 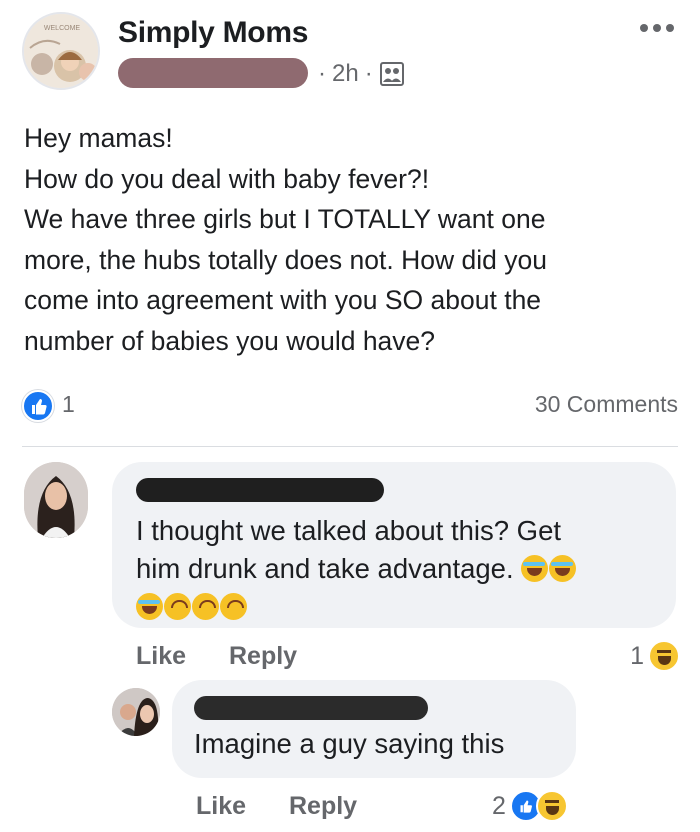 I want to click on comment-line-text: him drunk and take advantage., so click(x=325, y=568).